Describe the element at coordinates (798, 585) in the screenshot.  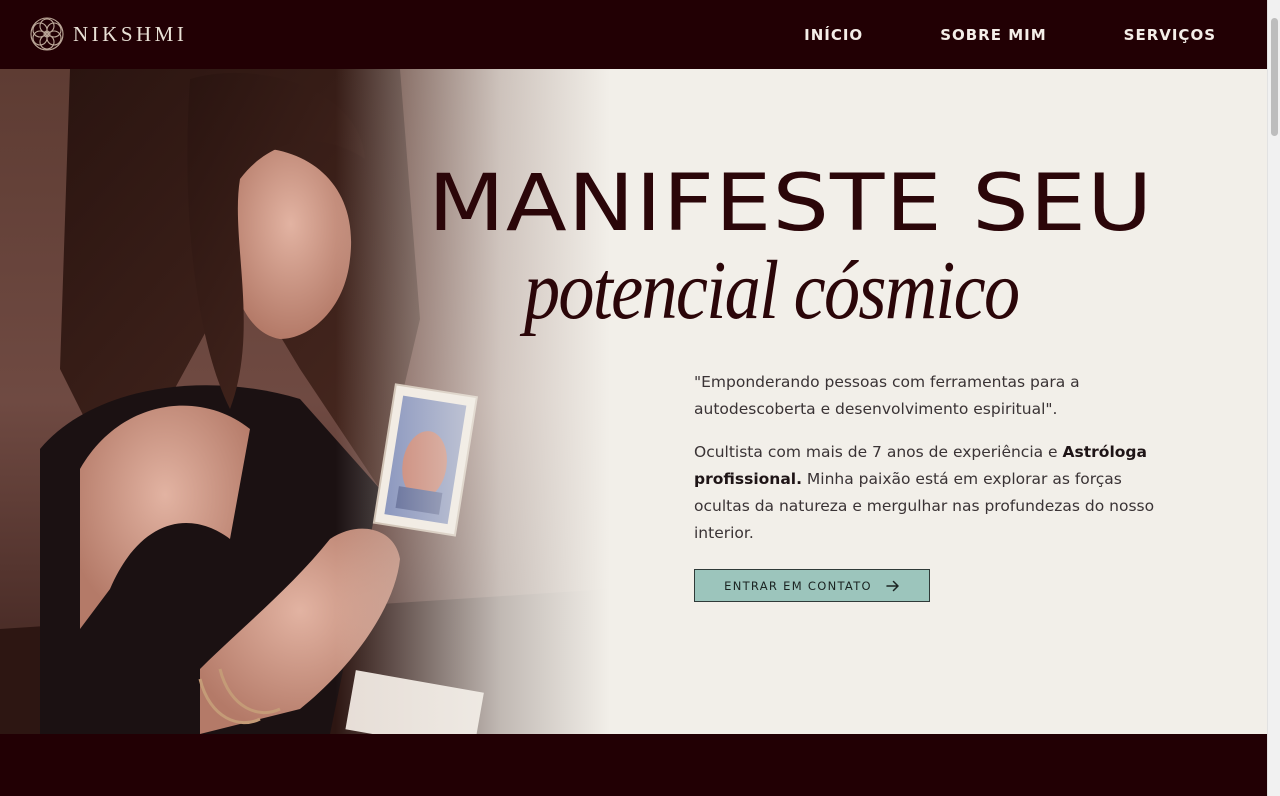
I see `contact-button-label: ENTRAR EM CONTATO` at that location.